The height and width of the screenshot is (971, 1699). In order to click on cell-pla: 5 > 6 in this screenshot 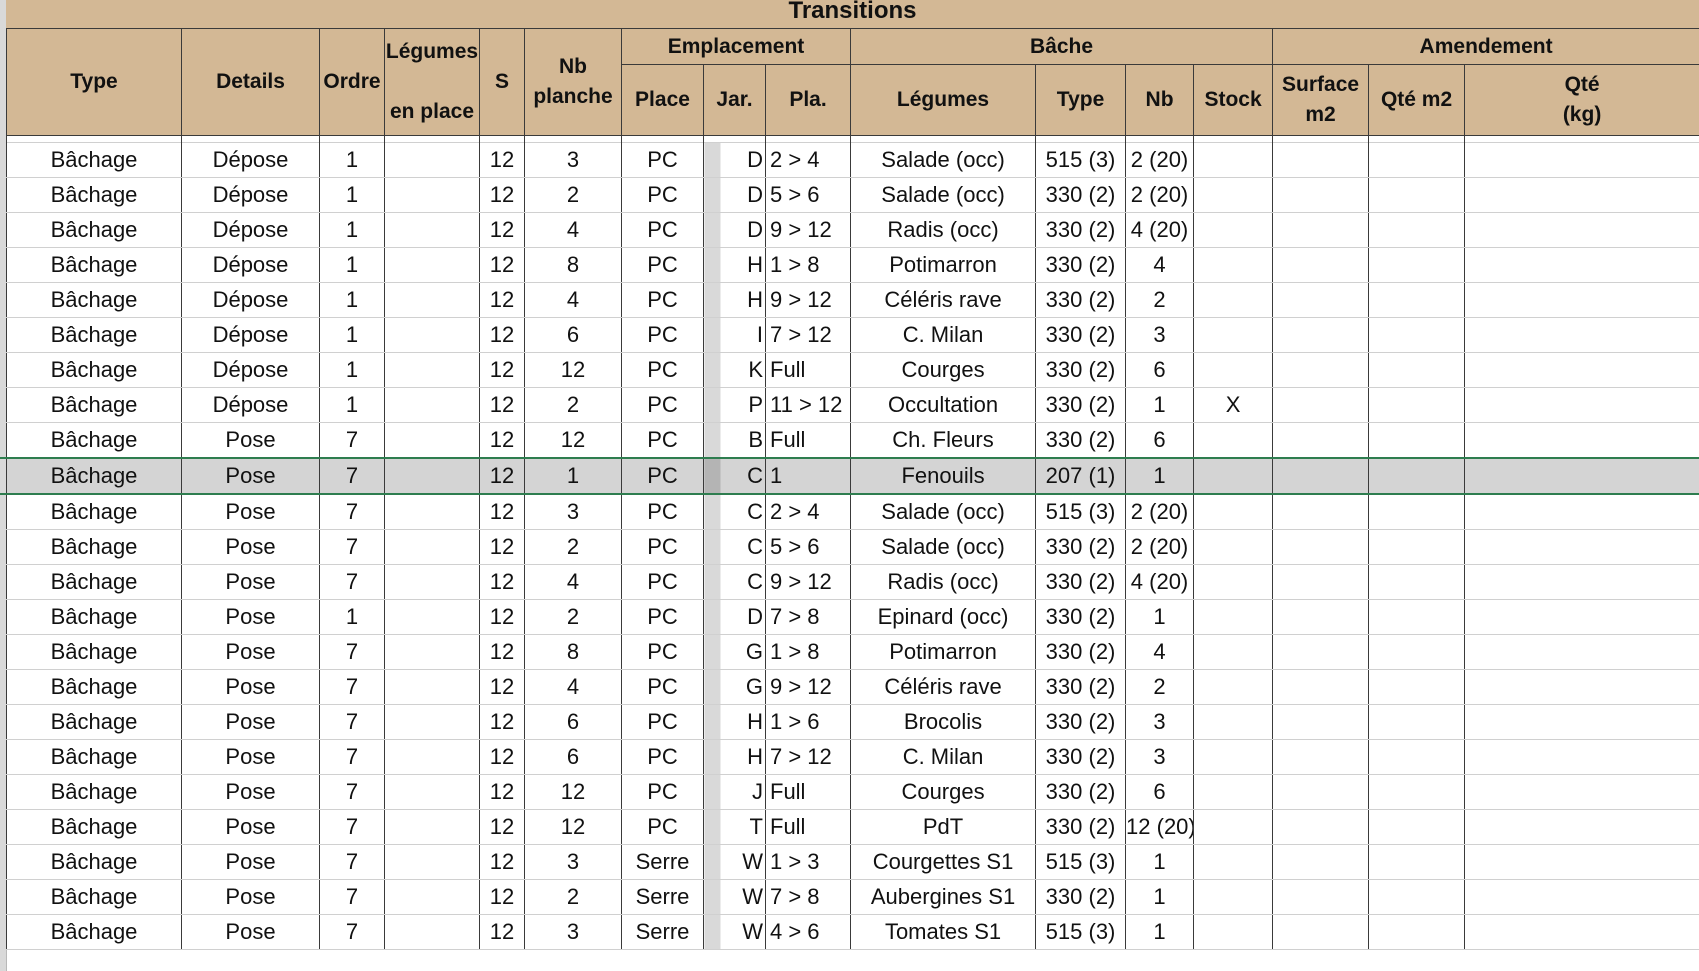, I will do `click(808, 195)`.